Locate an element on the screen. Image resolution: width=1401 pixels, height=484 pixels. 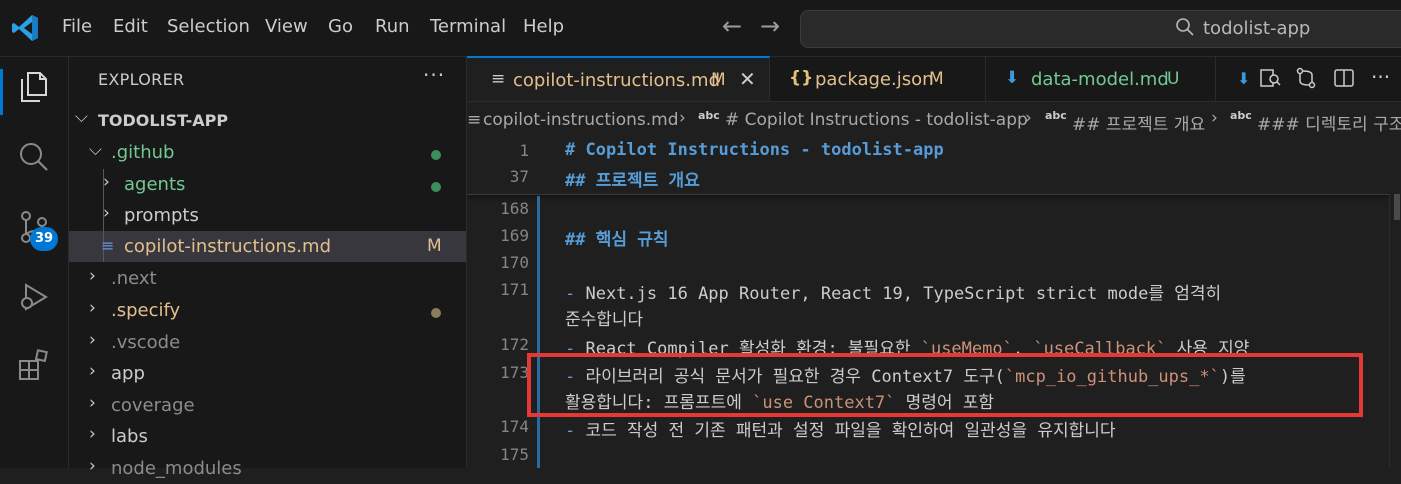
tree-item-next: › .next is located at coordinates (267, 278).